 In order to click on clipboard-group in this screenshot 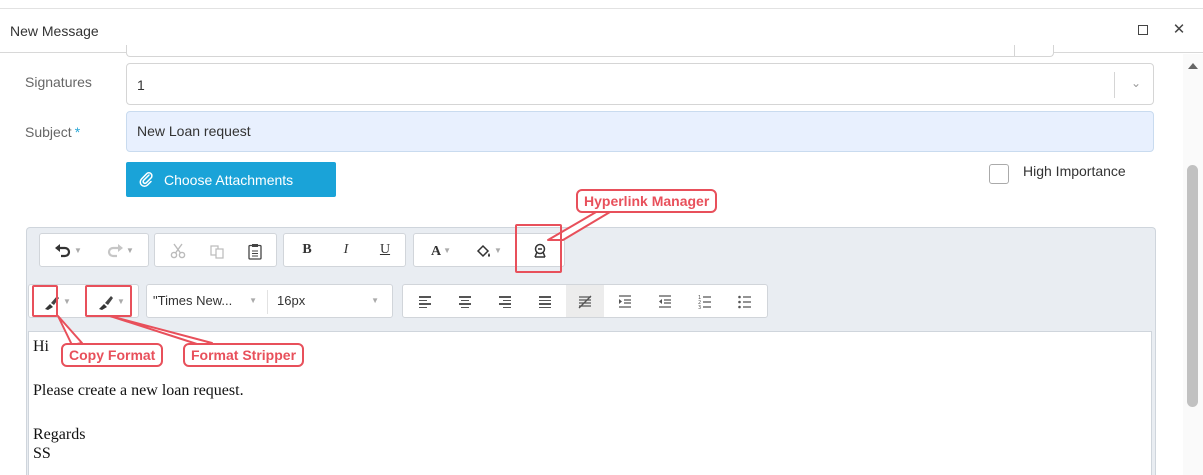, I will do `click(215, 250)`.